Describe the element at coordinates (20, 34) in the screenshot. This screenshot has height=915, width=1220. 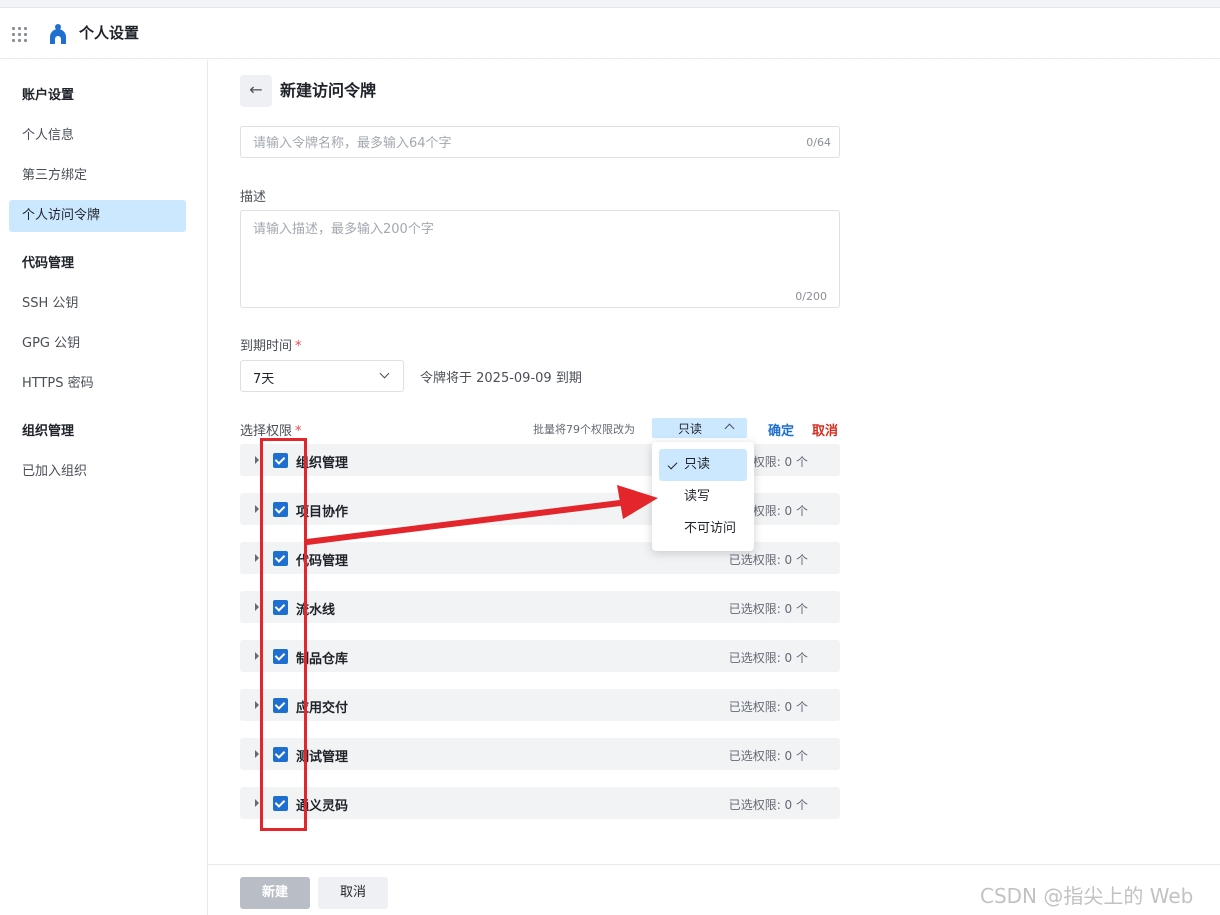
I see `apps-grid-icon` at that location.